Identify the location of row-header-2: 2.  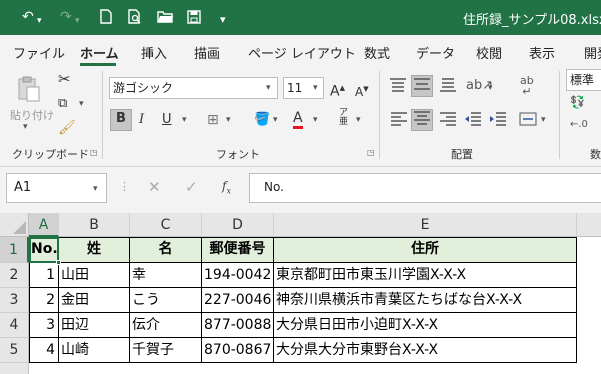
(14, 275).